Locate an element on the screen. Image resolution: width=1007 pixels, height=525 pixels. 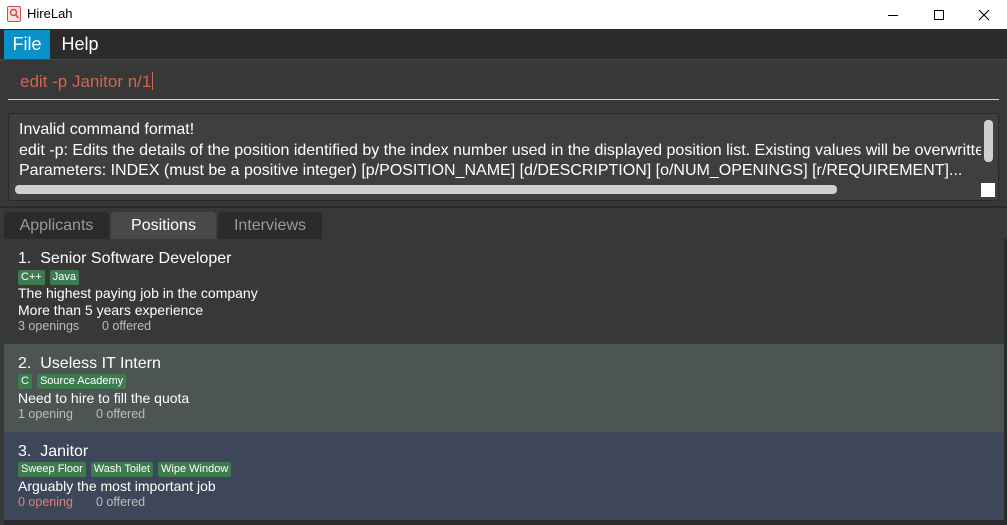
vertical-scrollbar is located at coordinates (988, 141).